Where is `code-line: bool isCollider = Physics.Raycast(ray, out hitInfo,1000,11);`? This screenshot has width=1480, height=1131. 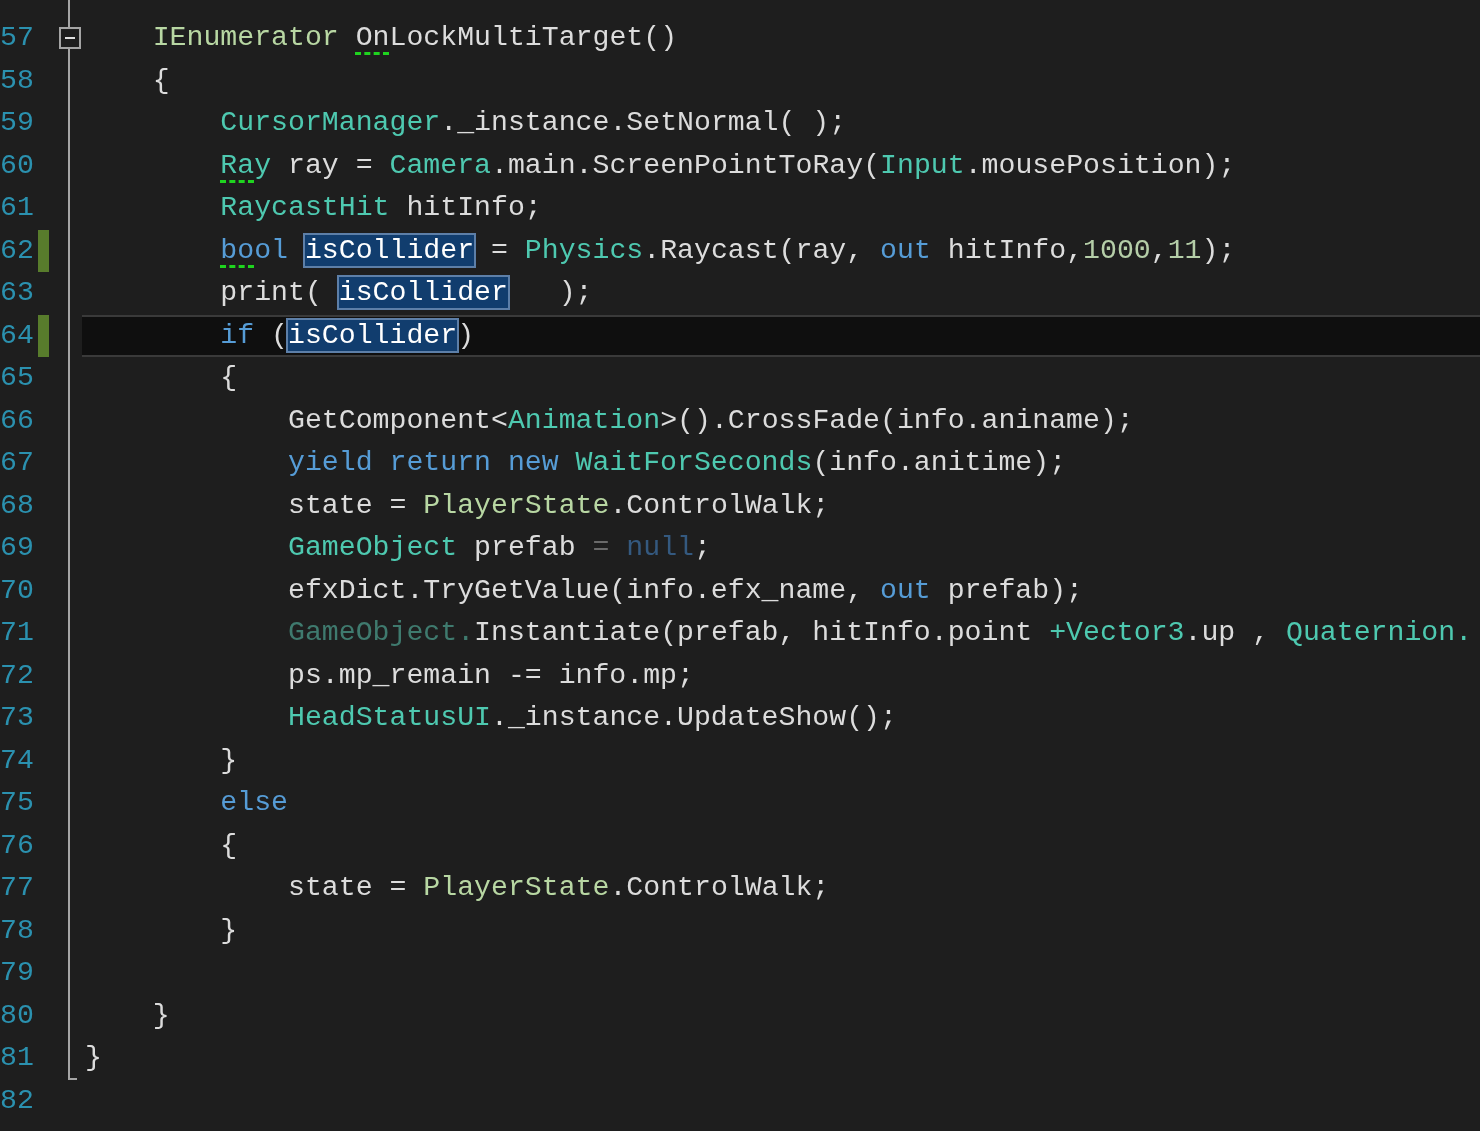
code-line: bool isCollider = Physics.Raycast(ray, out hitInfo,1000,11); is located at coordinates (728, 250).